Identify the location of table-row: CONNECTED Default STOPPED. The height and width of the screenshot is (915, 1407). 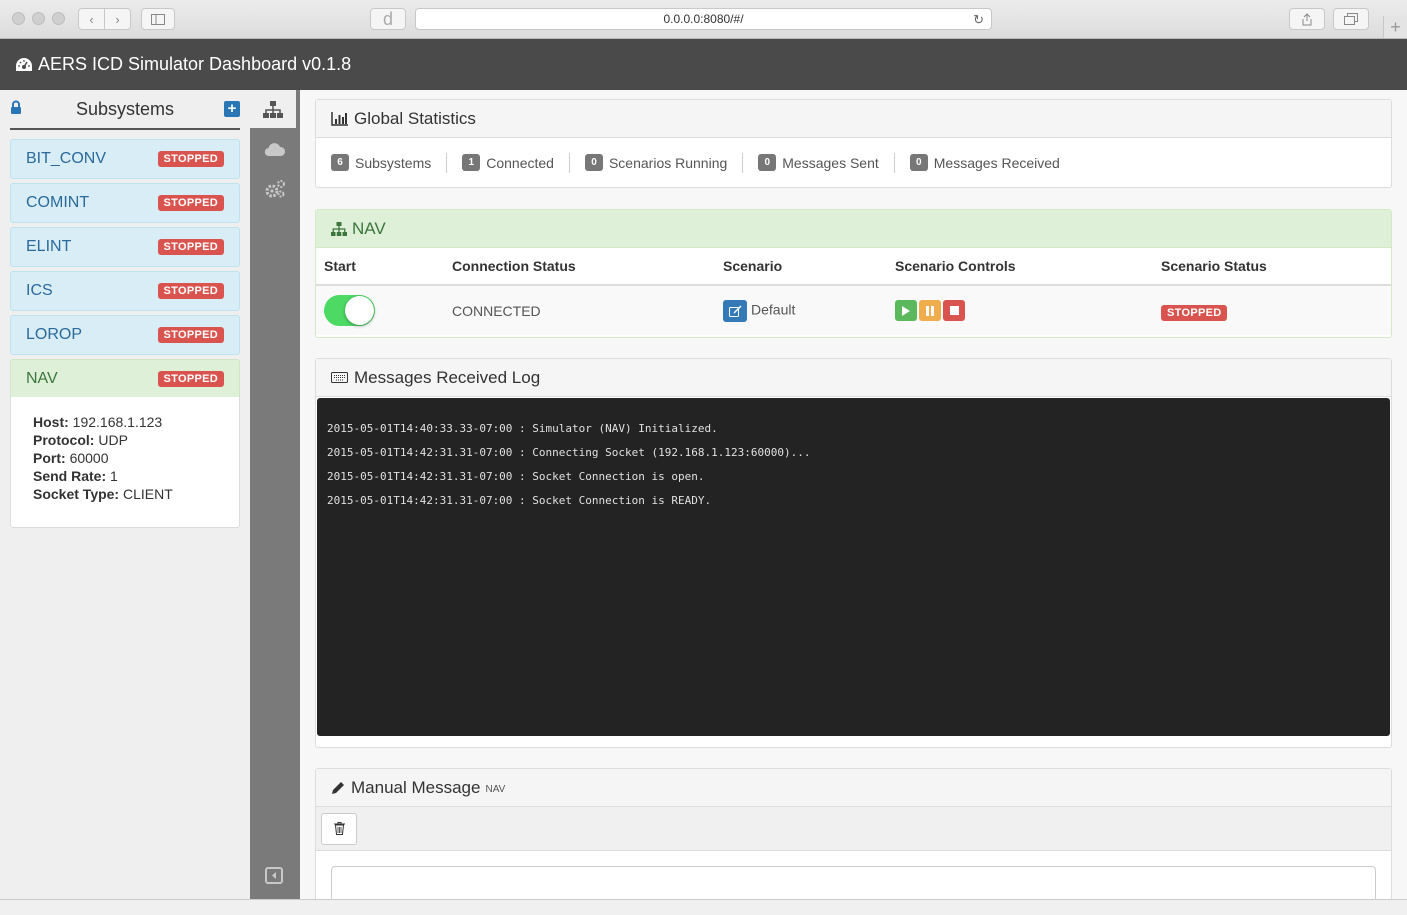
(853, 310).